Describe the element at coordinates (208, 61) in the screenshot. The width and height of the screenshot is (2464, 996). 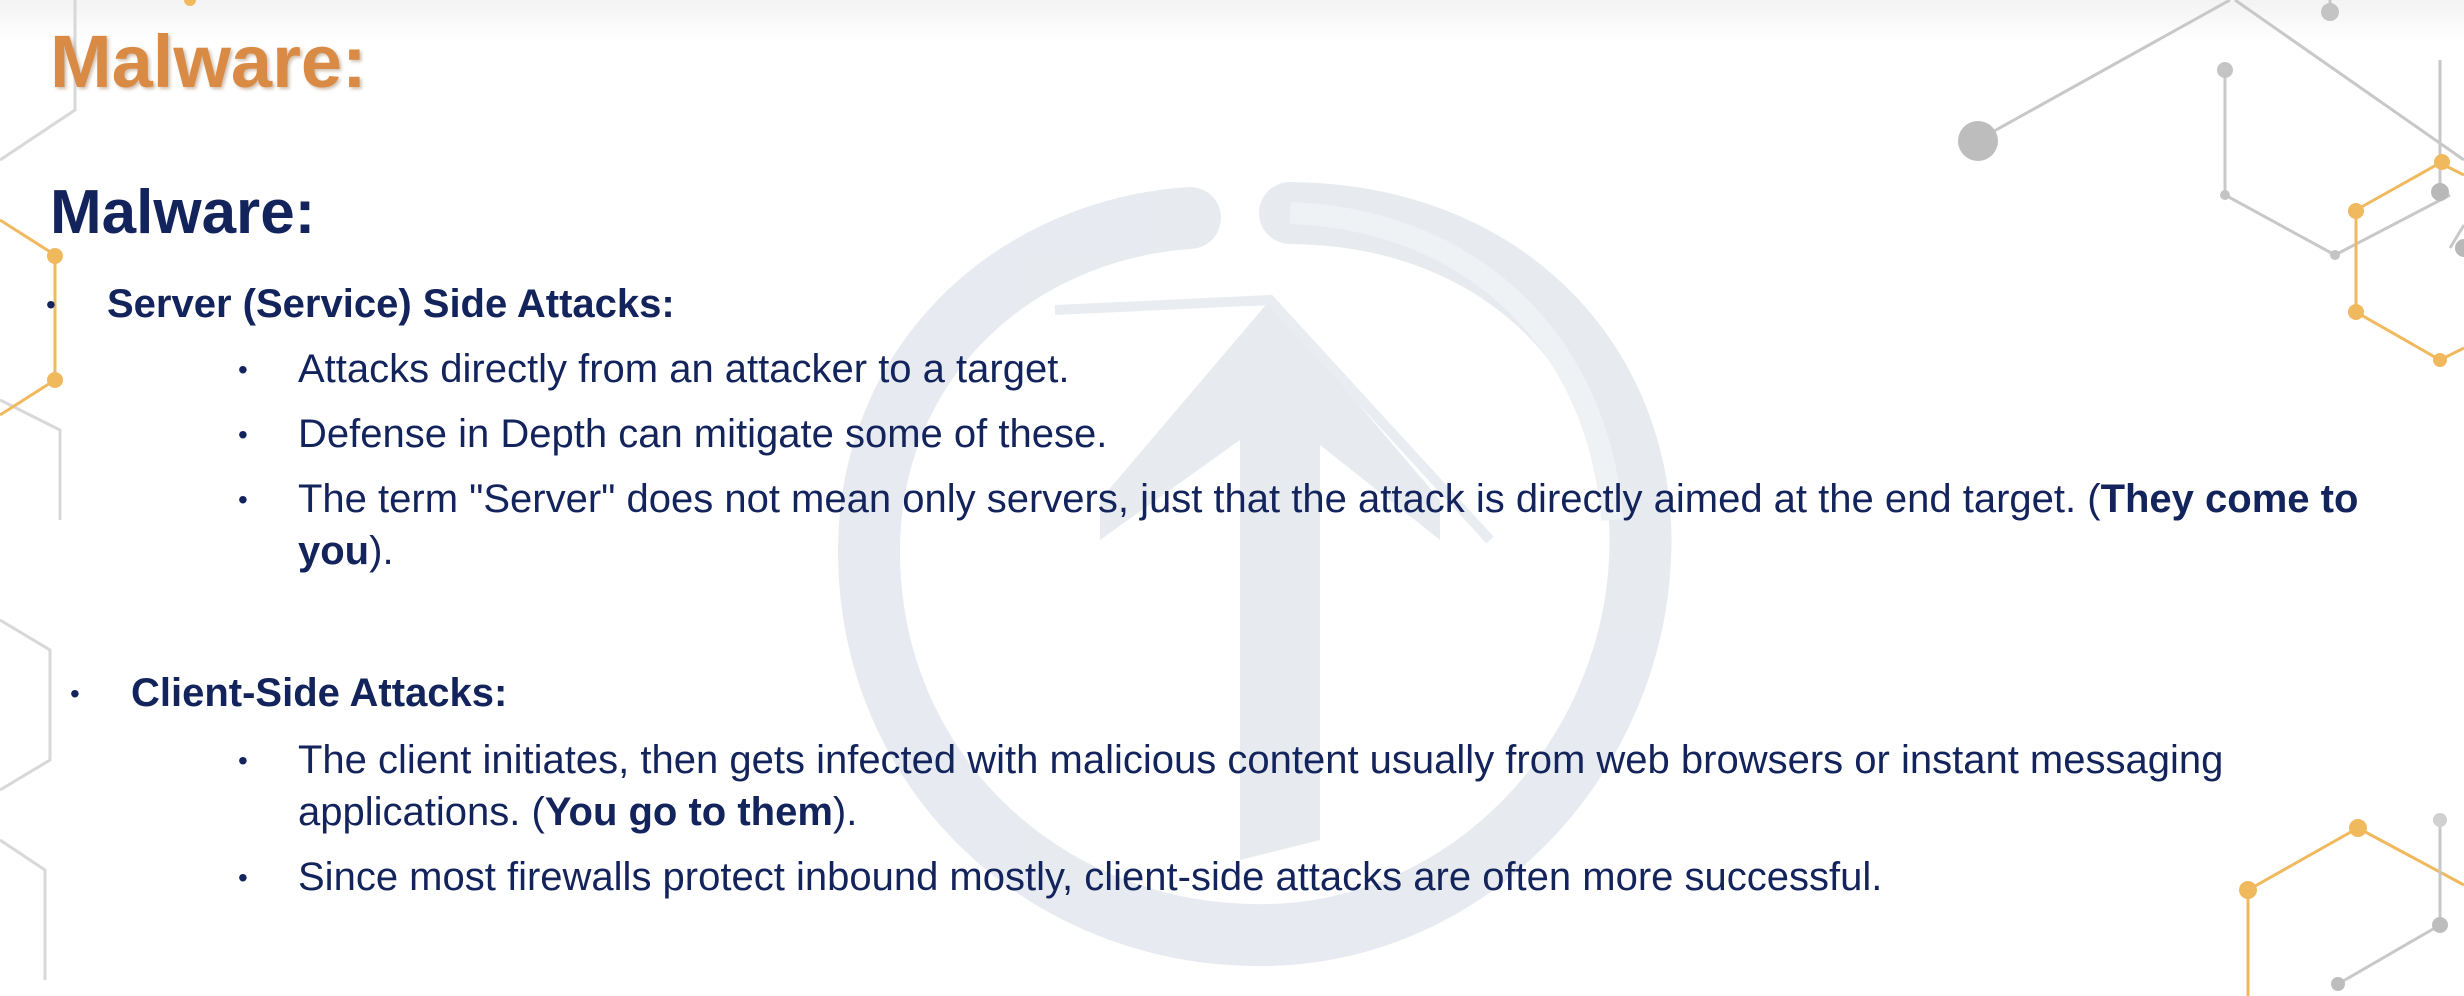
I see `slide-title: Malware:` at that location.